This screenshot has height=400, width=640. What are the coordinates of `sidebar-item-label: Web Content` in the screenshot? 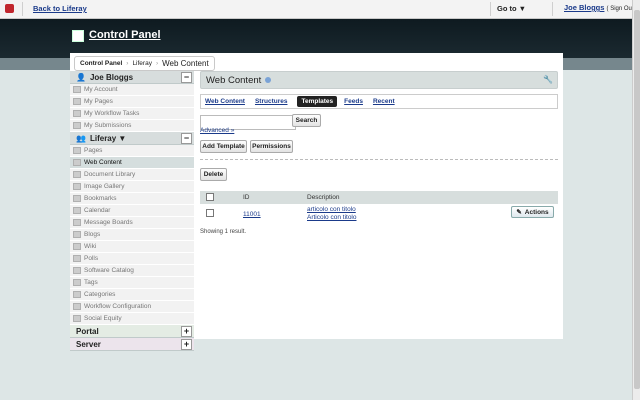 It's located at (103, 162).